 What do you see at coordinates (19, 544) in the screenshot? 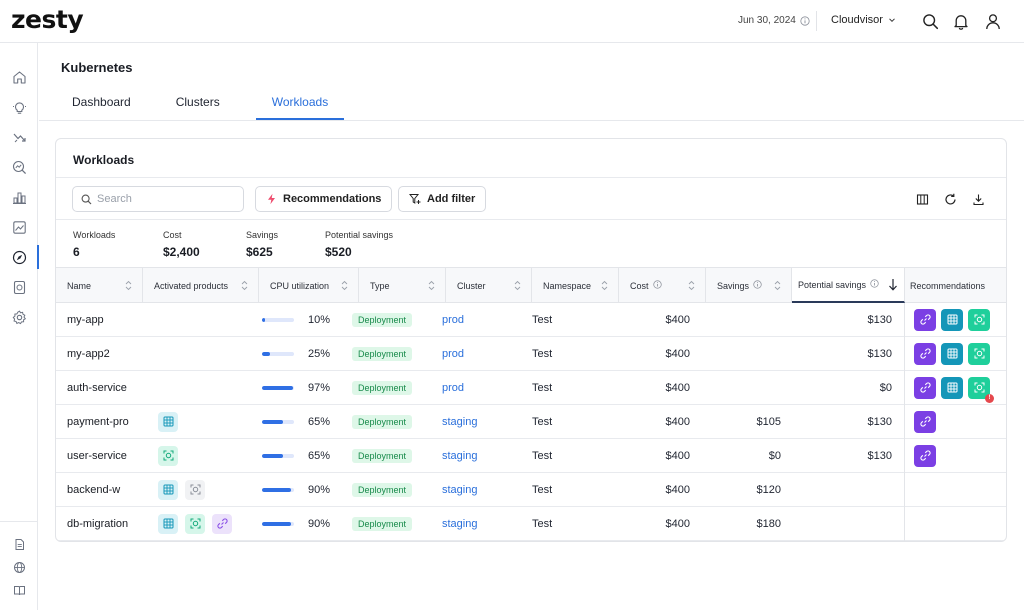
I see `document-icon` at bounding box center [19, 544].